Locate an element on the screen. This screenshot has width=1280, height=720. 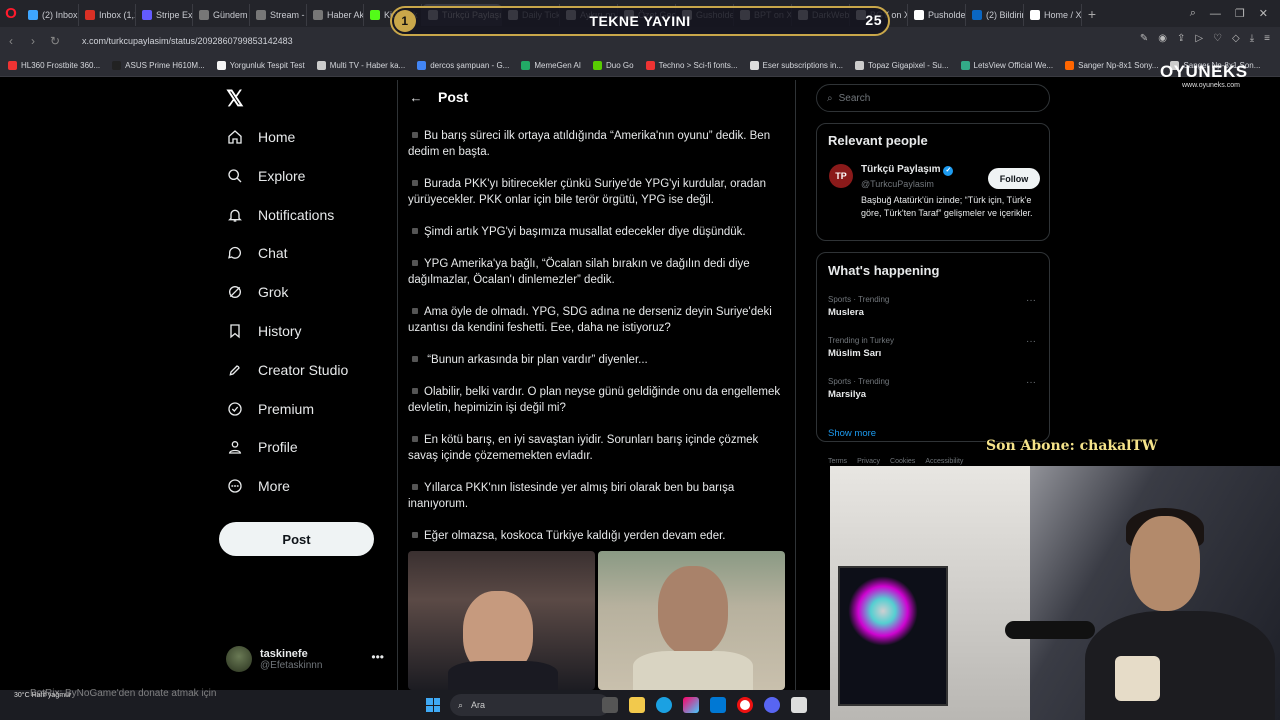
bookmark-icon is located at coordinates (235, 331).